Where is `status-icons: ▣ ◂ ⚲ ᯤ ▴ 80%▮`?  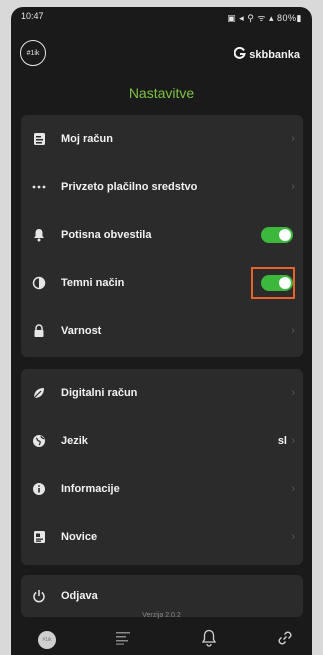 status-icons: ▣ ◂ ⚲ ᯤ ▴ 80%▮ is located at coordinates (264, 18).